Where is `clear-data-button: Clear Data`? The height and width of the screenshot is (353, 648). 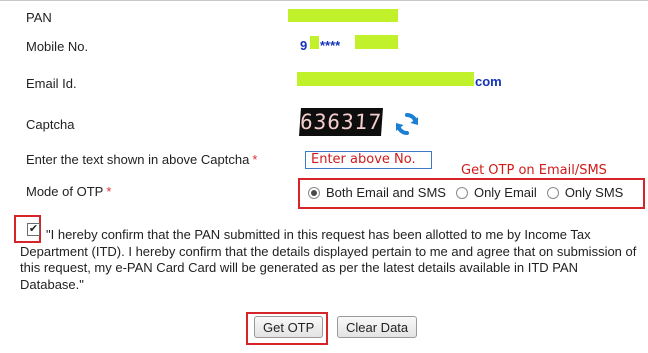
clear-data-button: Clear Data is located at coordinates (377, 327).